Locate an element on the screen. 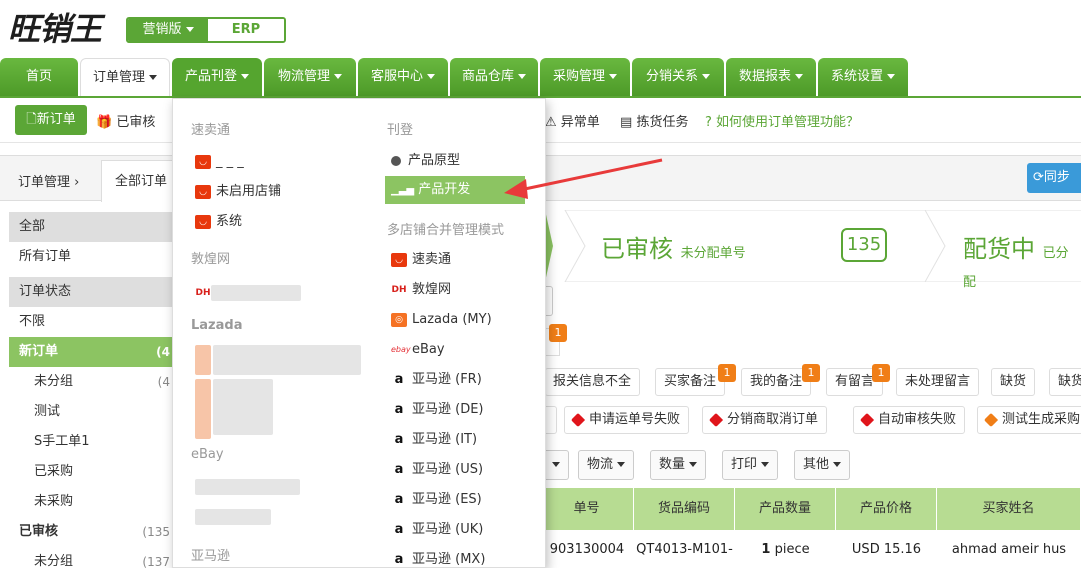 This screenshot has width=1081, height=568. qty-unit: piece is located at coordinates (792, 549).